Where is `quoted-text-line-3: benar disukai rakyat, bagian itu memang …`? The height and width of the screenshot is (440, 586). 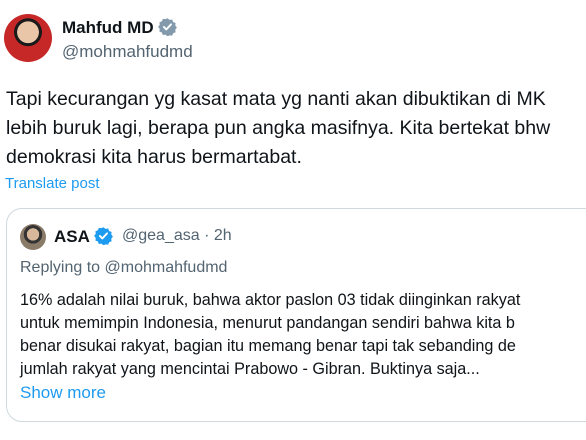
quoted-text-line-3: benar disukai rakyat, bagian itu memang … is located at coordinates (268, 346).